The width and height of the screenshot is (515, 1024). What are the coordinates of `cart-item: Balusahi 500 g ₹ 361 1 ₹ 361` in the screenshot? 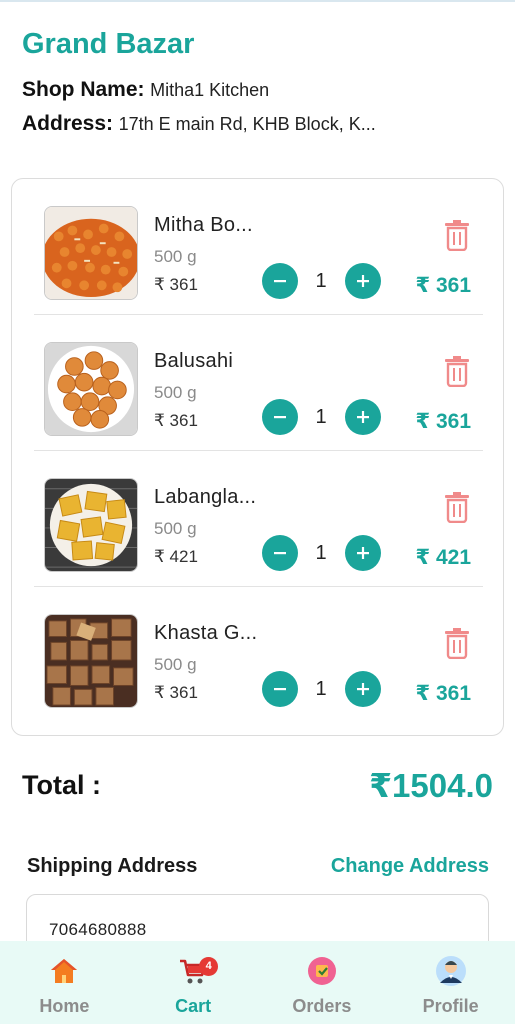 It's located at (258, 383).